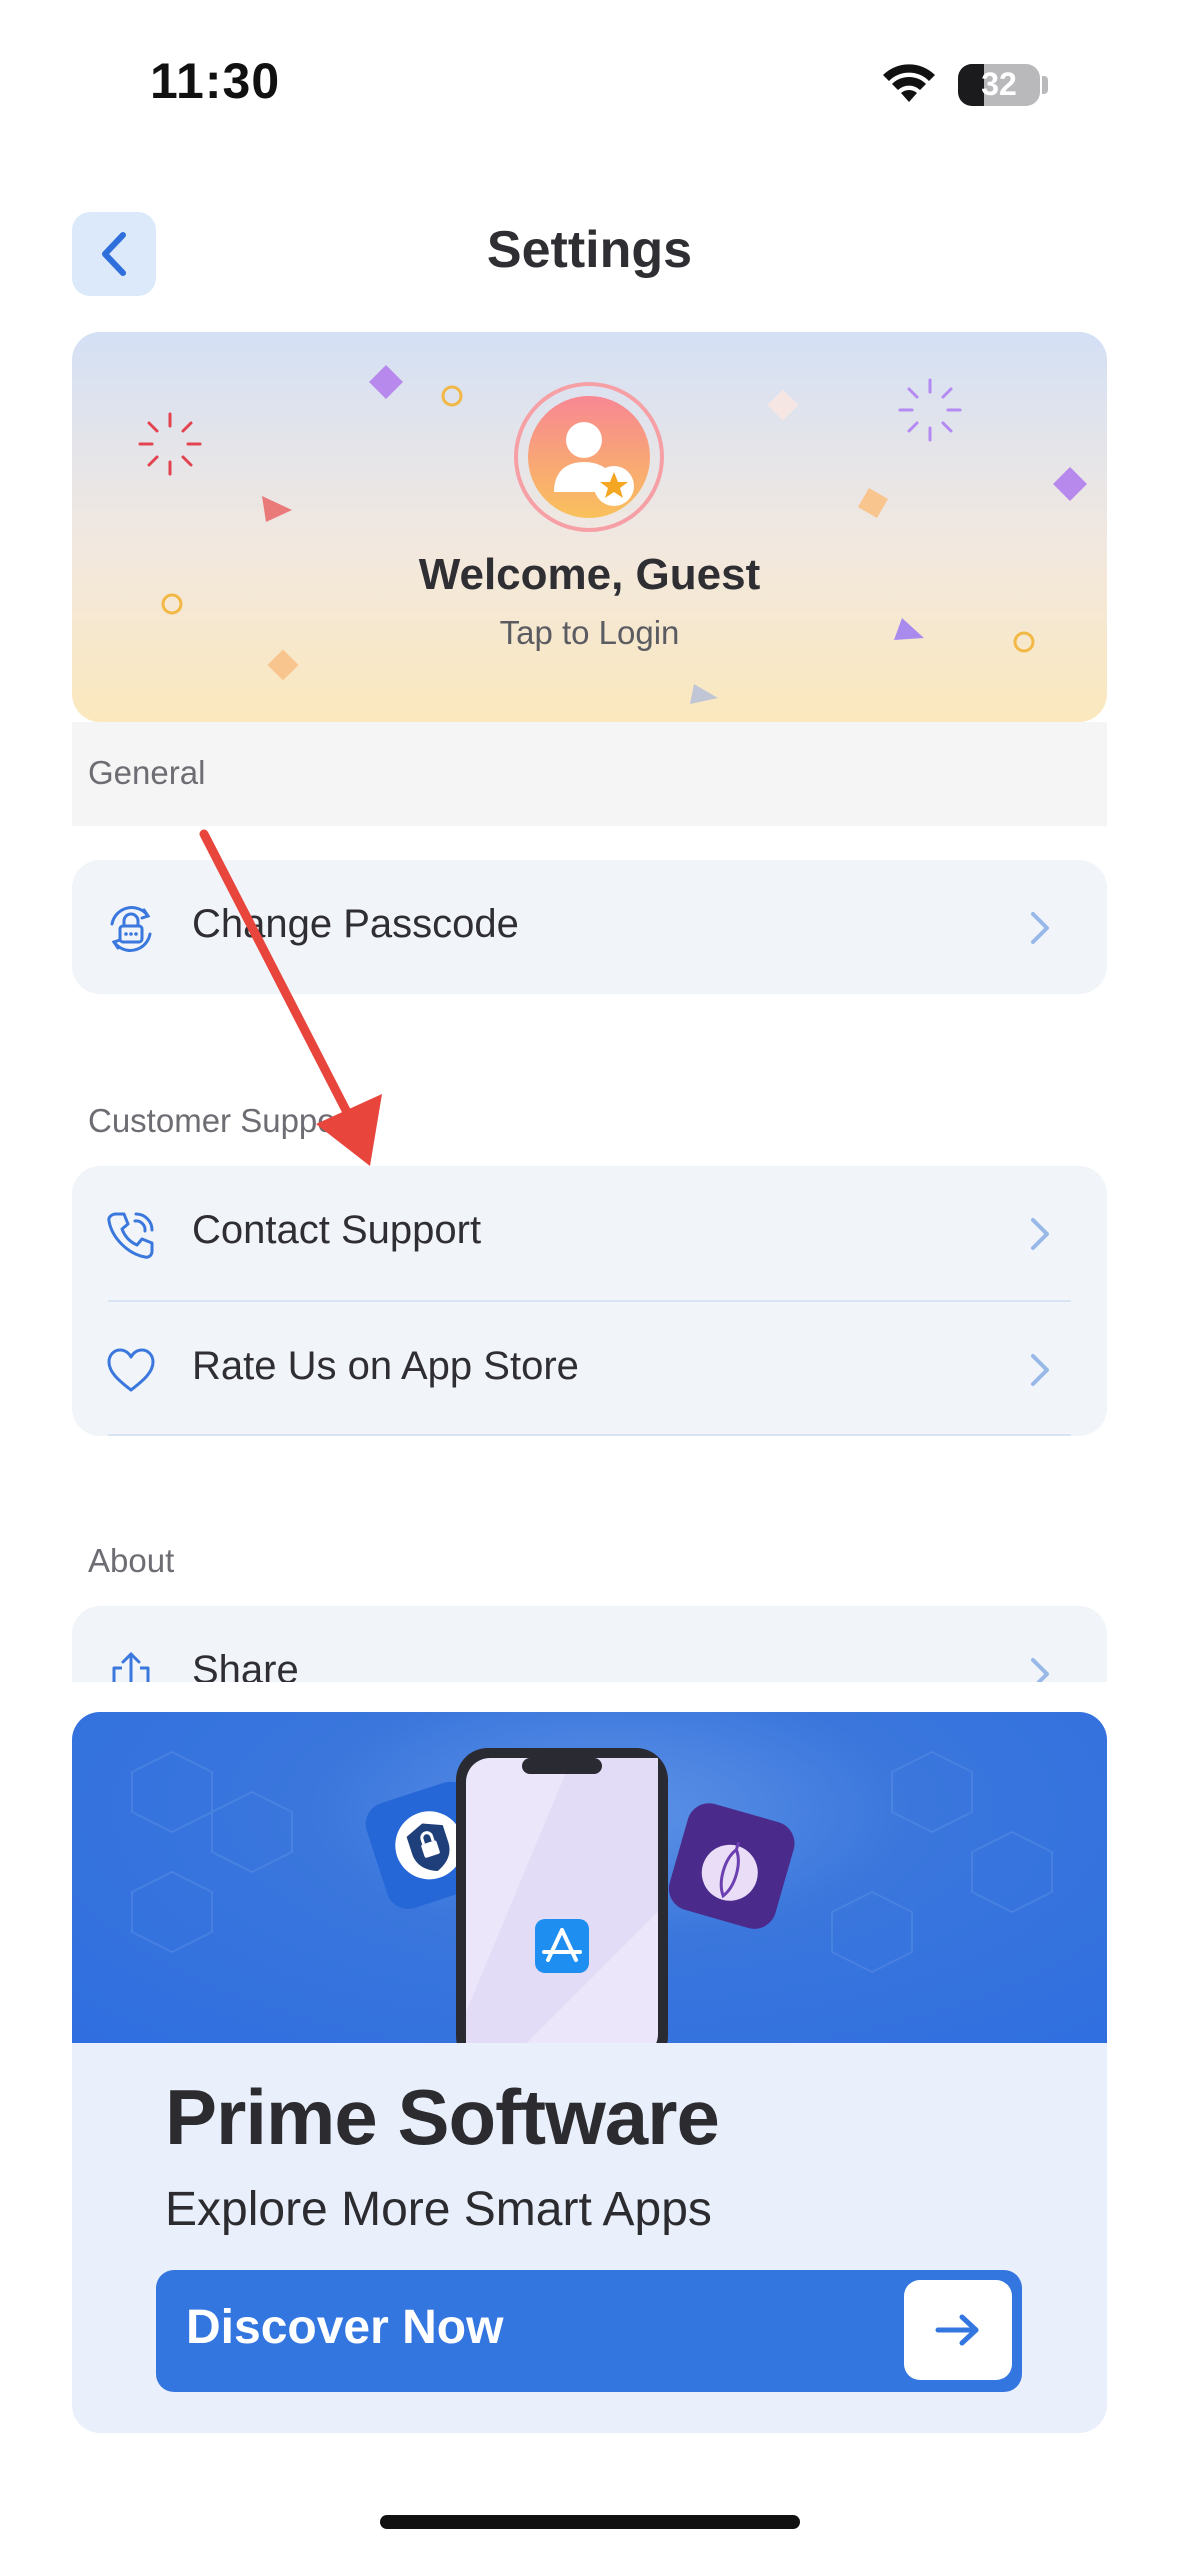  I want to click on welcome-title: Welcome, Guest, so click(589, 574).